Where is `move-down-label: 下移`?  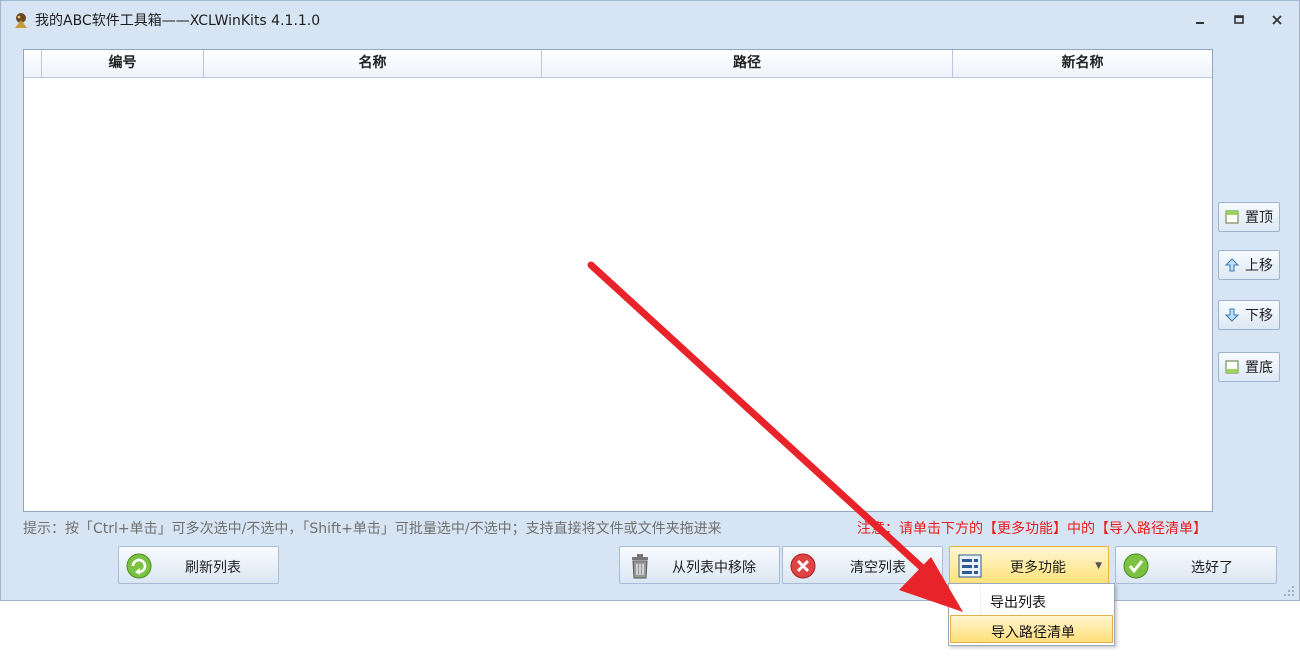 move-down-label: 下移 is located at coordinates (1259, 316).